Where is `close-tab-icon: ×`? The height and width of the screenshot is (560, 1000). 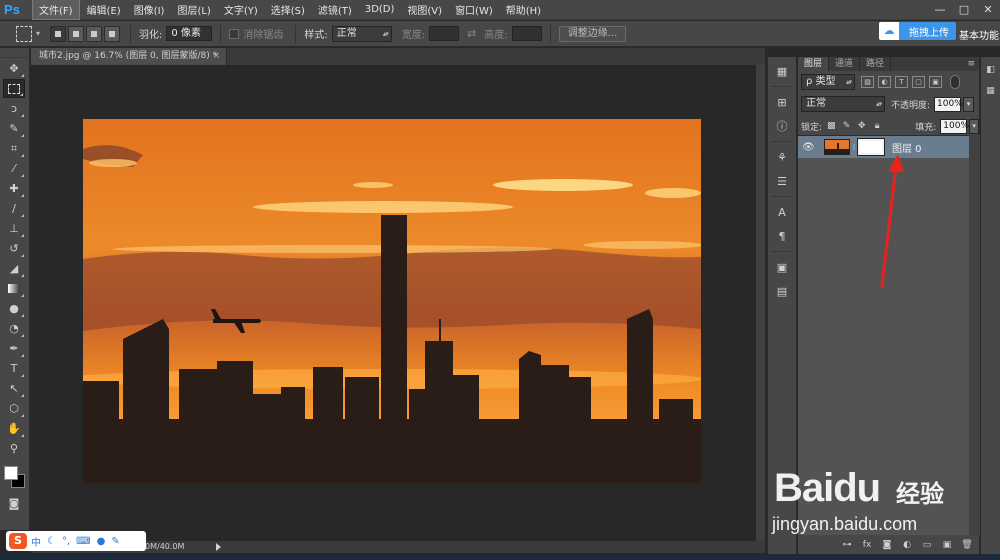 close-tab-icon: × is located at coordinates (216, 56).